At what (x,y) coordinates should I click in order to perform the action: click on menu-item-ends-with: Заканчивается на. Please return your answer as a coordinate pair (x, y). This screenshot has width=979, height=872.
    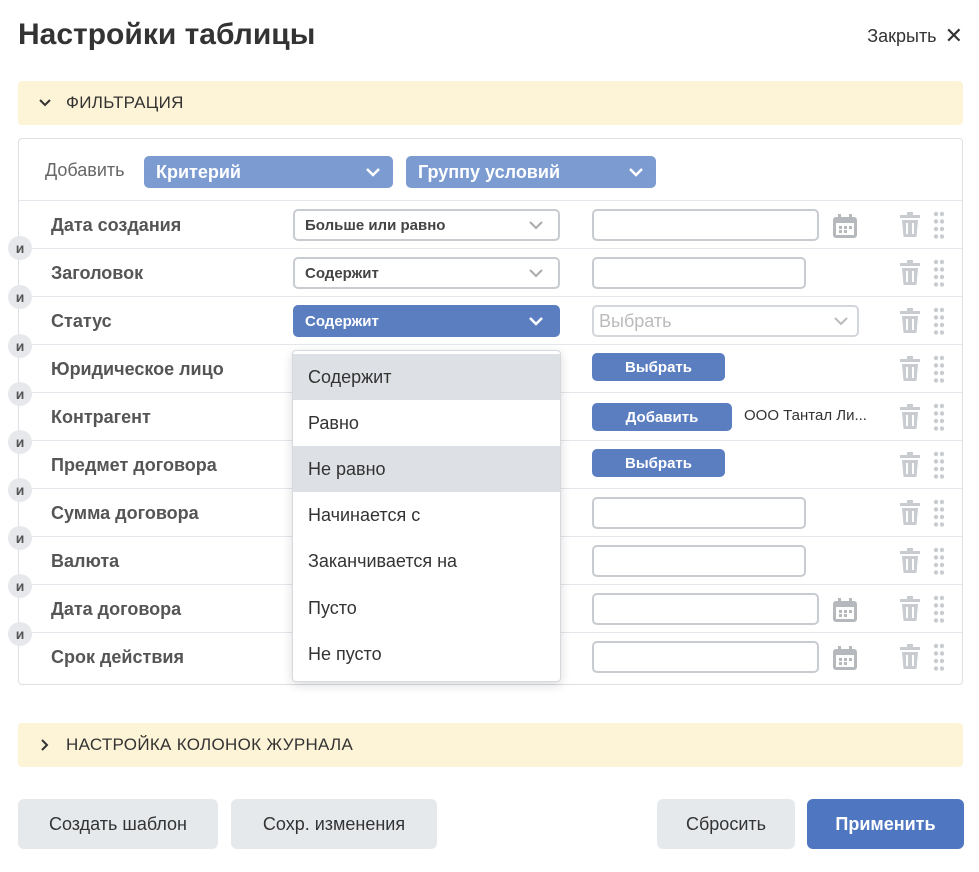
    Looking at the image, I should click on (426, 561).